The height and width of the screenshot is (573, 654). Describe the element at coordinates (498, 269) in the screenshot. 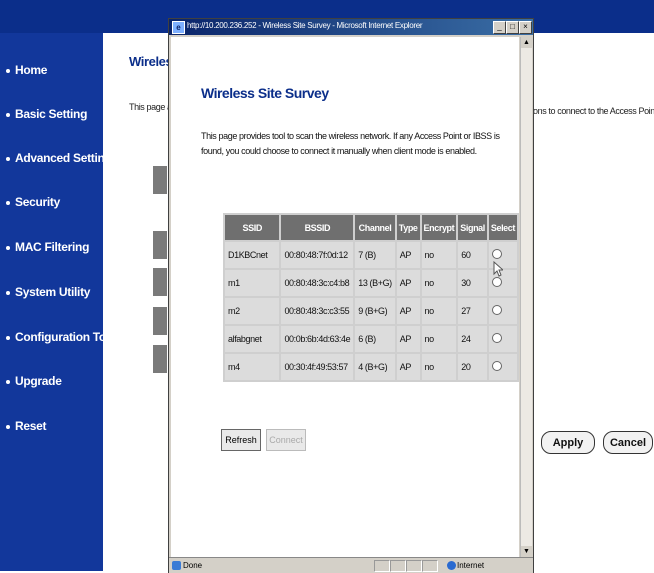

I see `mouse-cursor-icon` at that location.